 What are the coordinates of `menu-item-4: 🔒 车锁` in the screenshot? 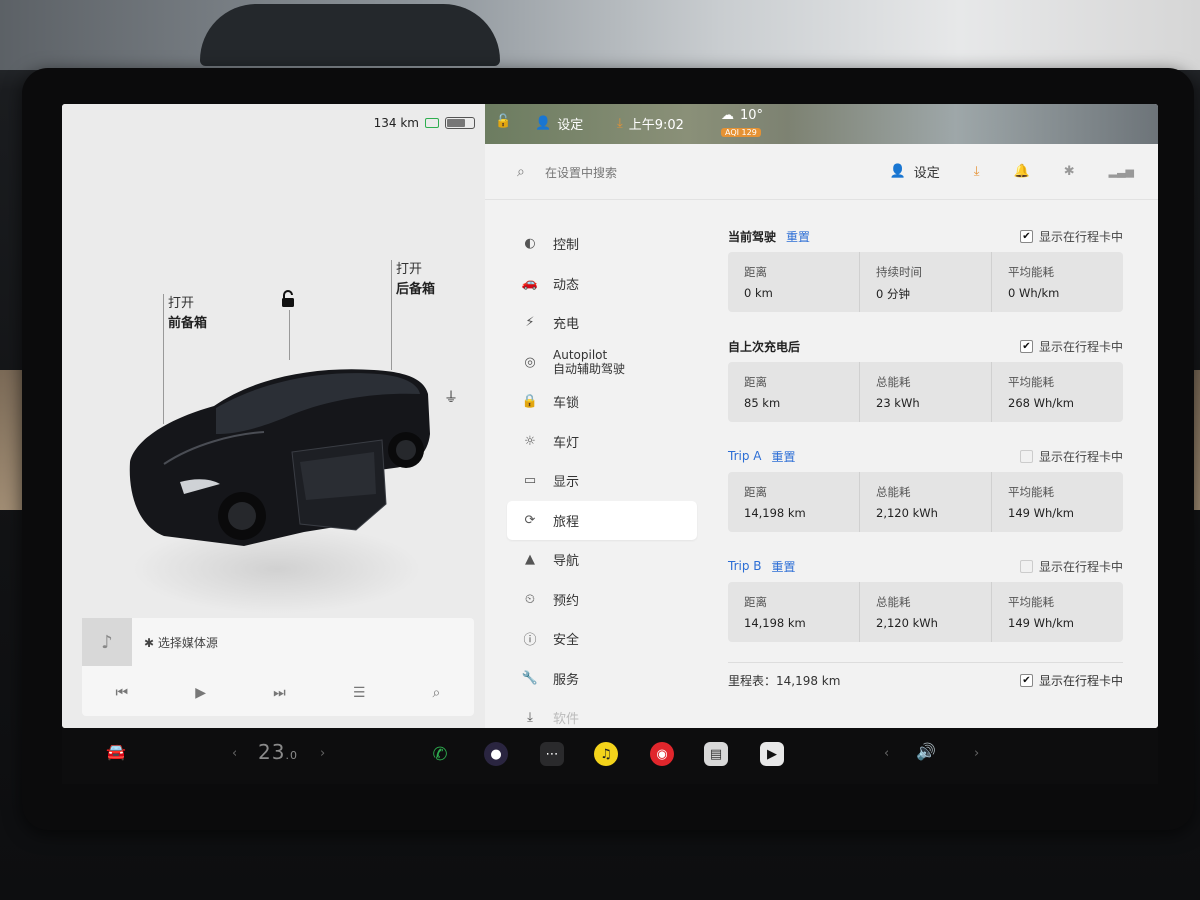 It's located at (602, 402).